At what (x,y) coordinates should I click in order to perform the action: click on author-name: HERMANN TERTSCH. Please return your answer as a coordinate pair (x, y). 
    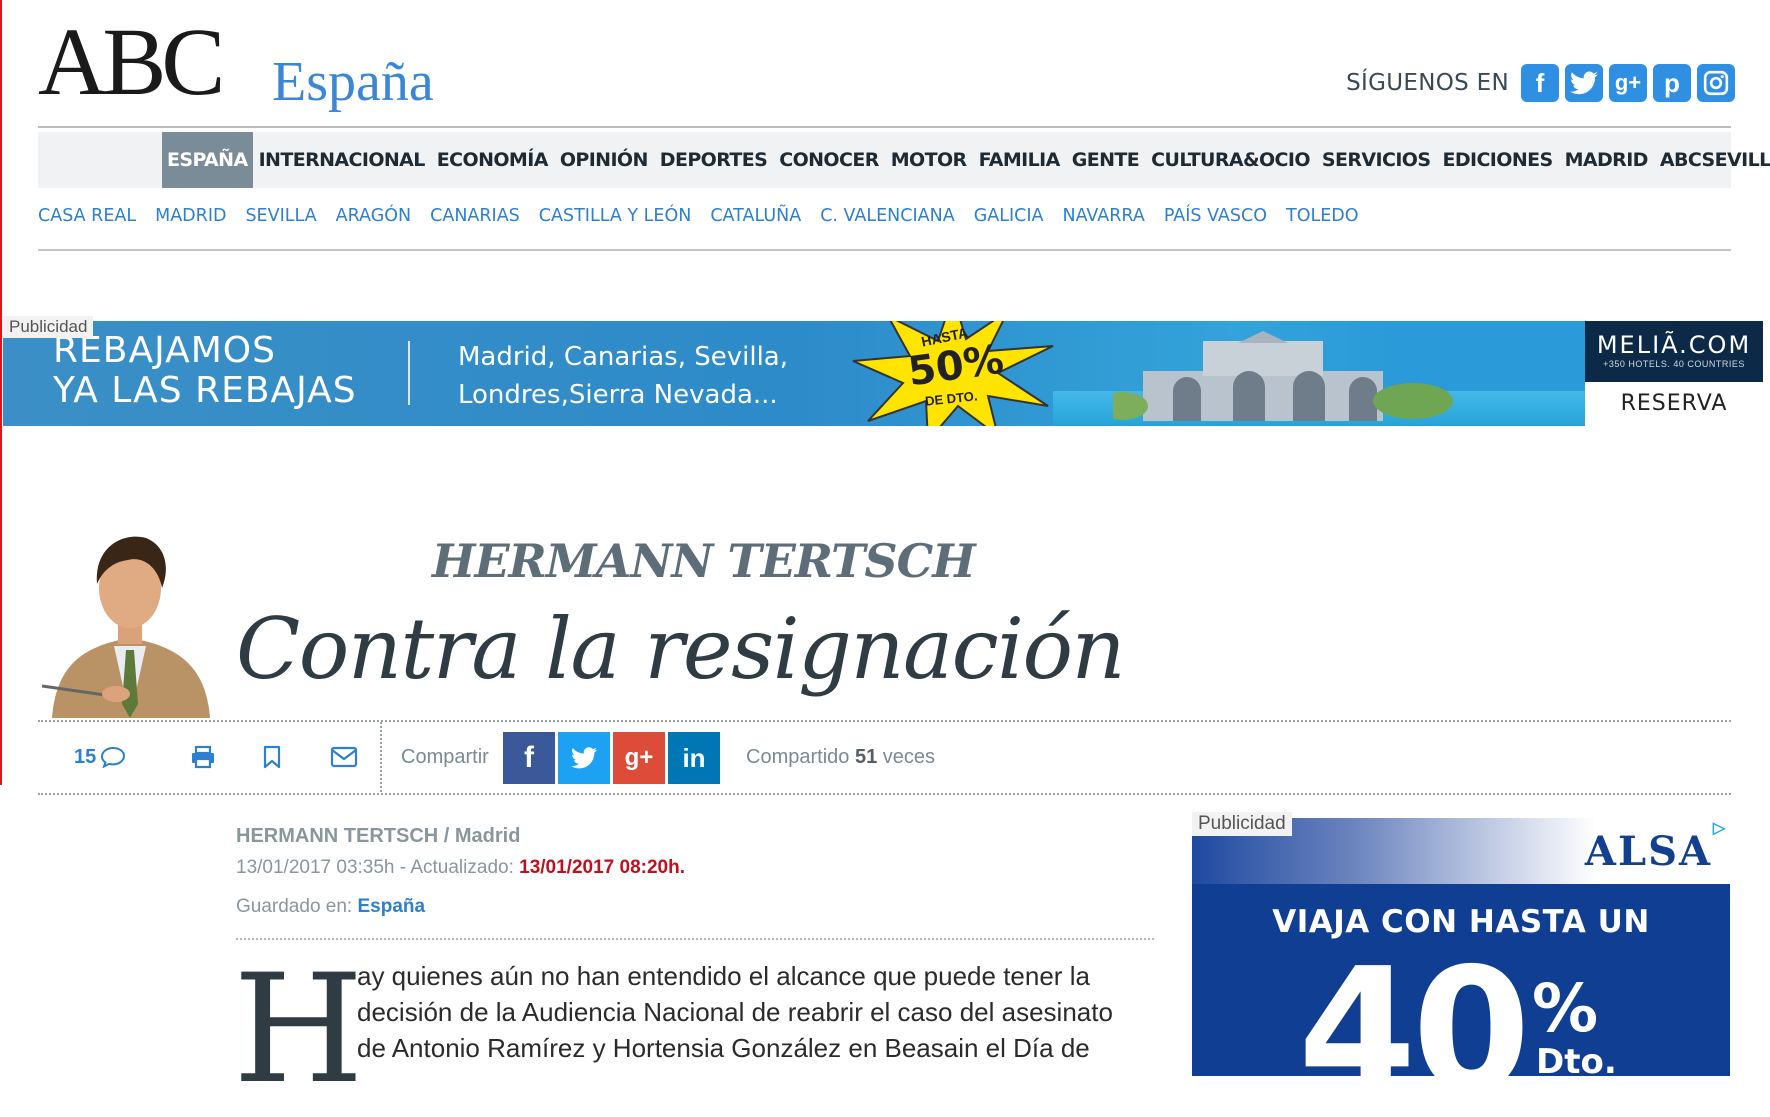
    Looking at the image, I should click on (704, 561).